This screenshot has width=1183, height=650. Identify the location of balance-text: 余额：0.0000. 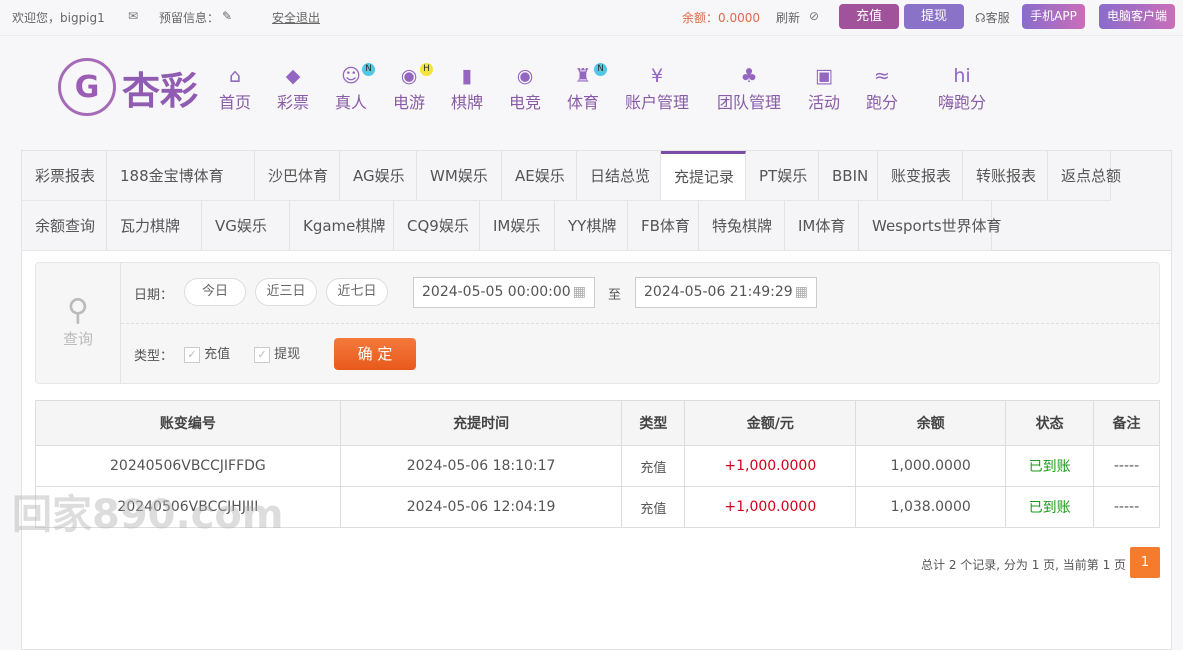
(721, 18).